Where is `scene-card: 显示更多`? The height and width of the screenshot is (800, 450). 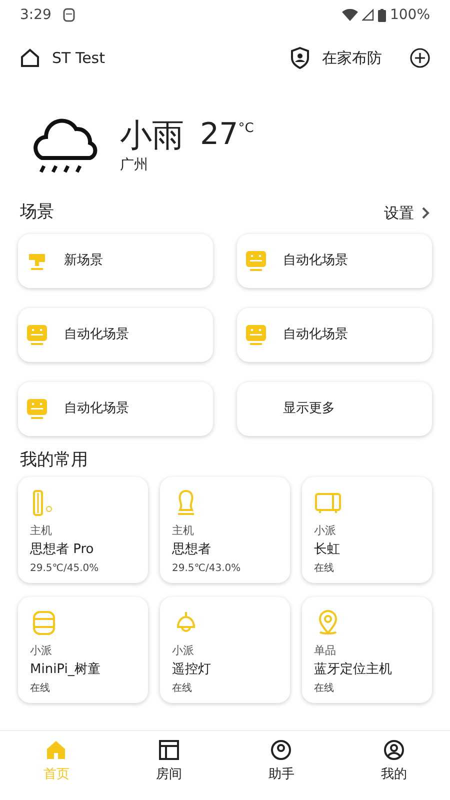
scene-card: 显示更多 is located at coordinates (334, 409).